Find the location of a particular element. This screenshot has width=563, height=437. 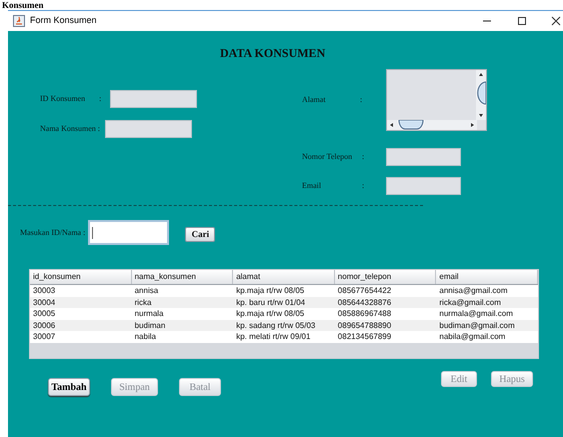

table-cell-text: ricka is located at coordinates (143, 302).